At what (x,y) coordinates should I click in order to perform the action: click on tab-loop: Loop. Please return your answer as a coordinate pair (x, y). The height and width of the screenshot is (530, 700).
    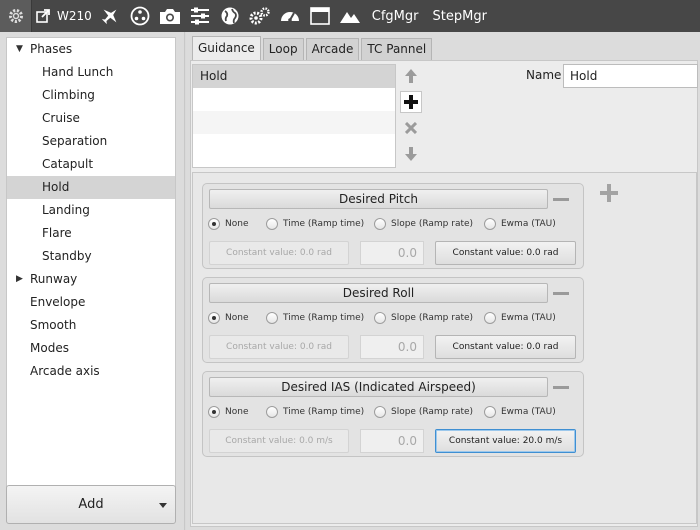
    Looking at the image, I should click on (283, 49).